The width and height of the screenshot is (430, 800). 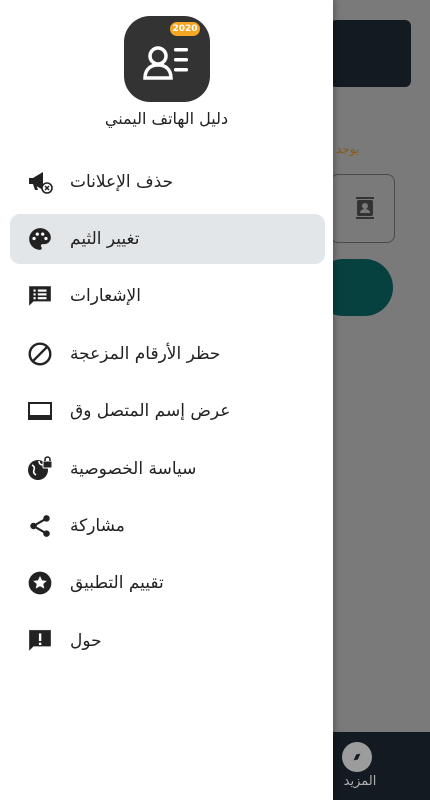 I want to click on bottom-nav-more-label: المزيد, so click(x=360, y=781).